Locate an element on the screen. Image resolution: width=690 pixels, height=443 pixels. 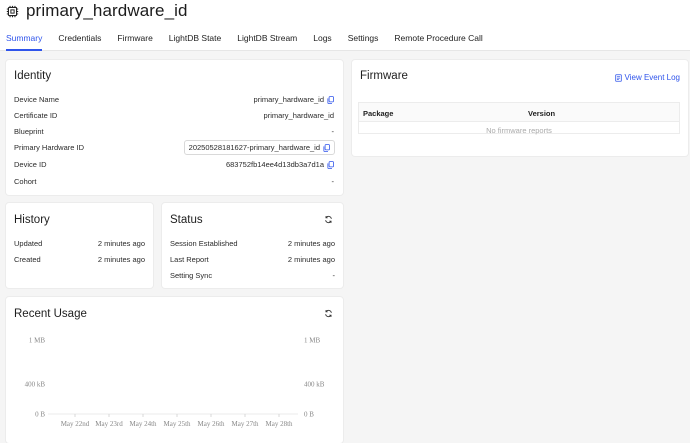
tab-firmware: Firmware is located at coordinates (134, 38).